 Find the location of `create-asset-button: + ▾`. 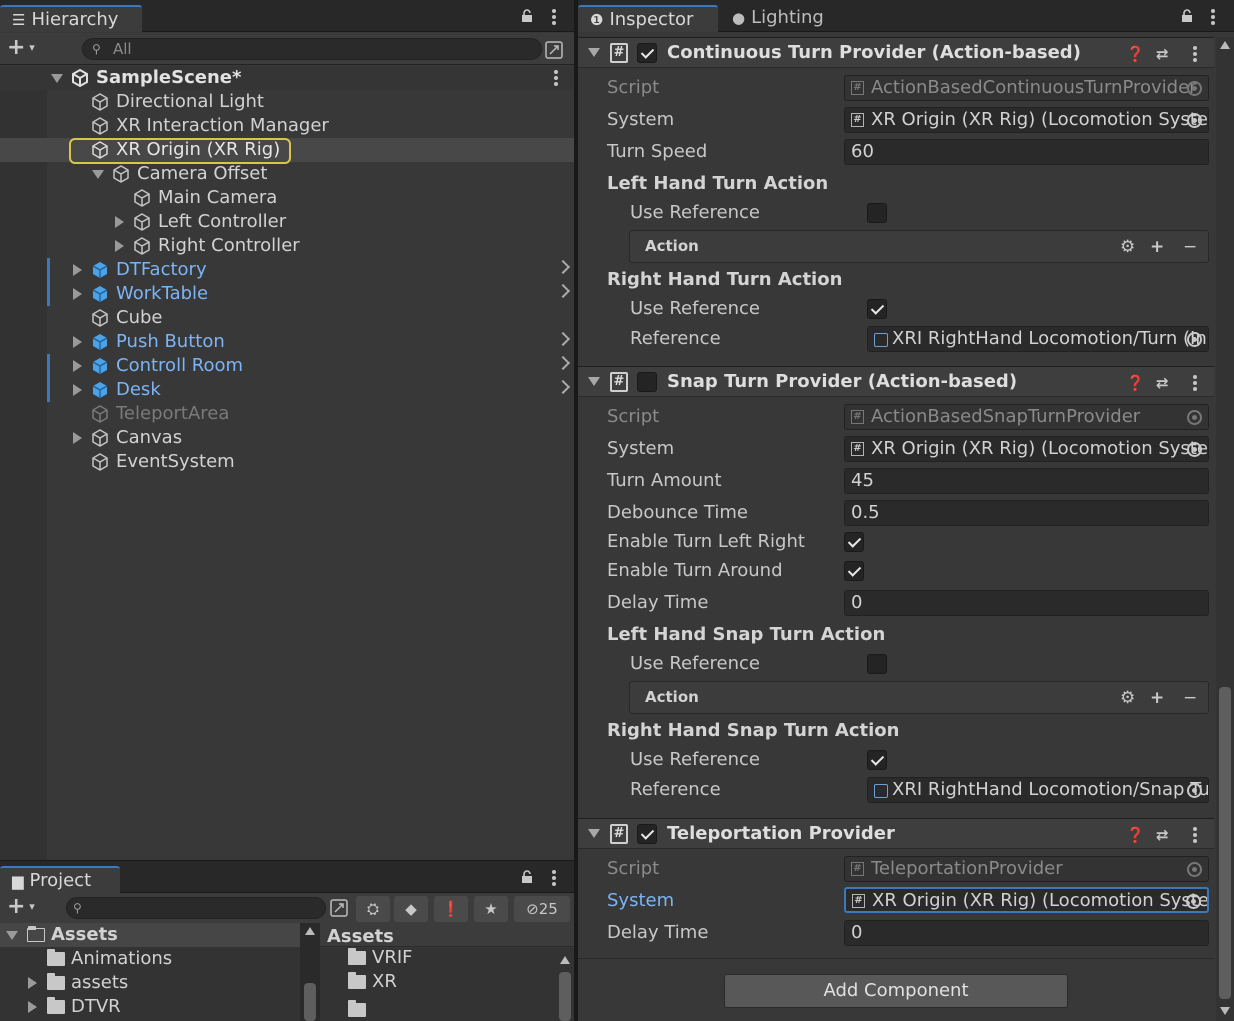

create-asset-button: + ▾ is located at coordinates (21, 906).